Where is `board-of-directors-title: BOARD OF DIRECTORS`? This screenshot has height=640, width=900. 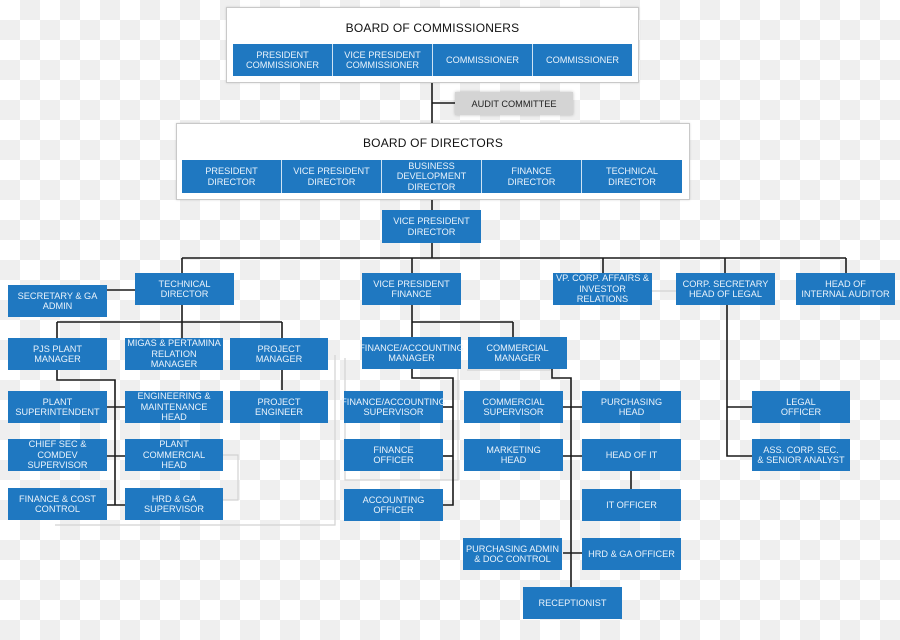
board-of-directors-title: BOARD OF DIRECTORS is located at coordinates (433, 143).